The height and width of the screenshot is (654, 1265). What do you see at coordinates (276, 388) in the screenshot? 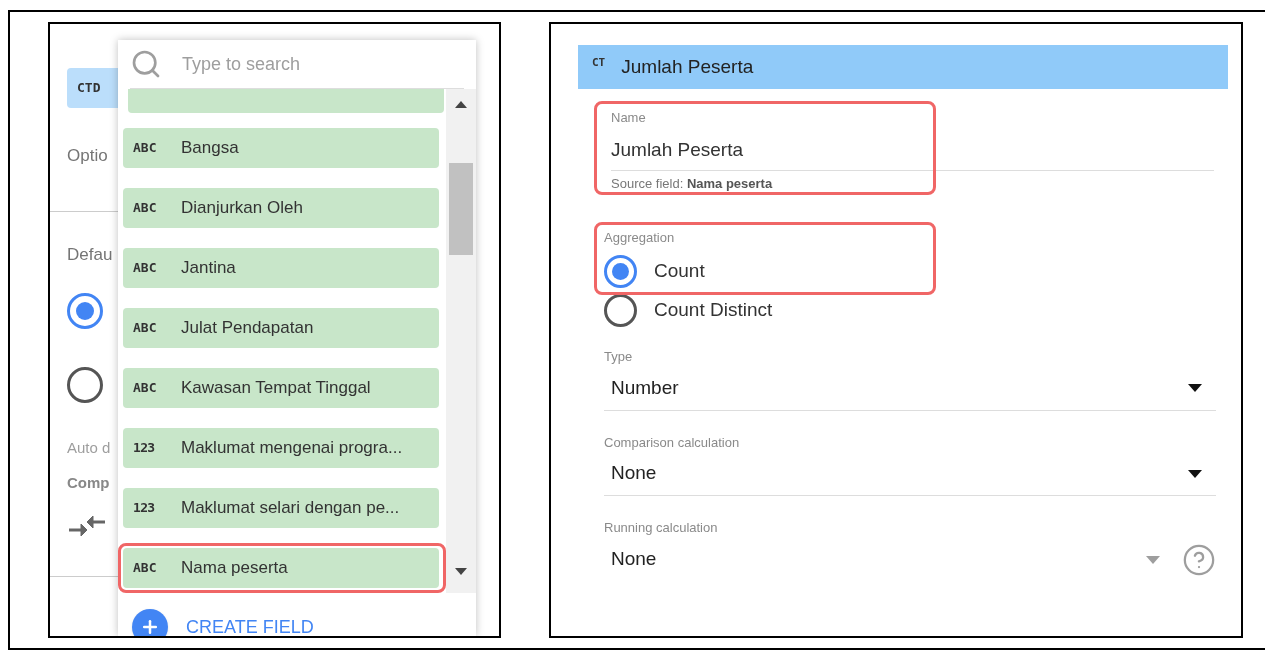
I see `field-name: Kawasan Tempat Tinggal` at bounding box center [276, 388].